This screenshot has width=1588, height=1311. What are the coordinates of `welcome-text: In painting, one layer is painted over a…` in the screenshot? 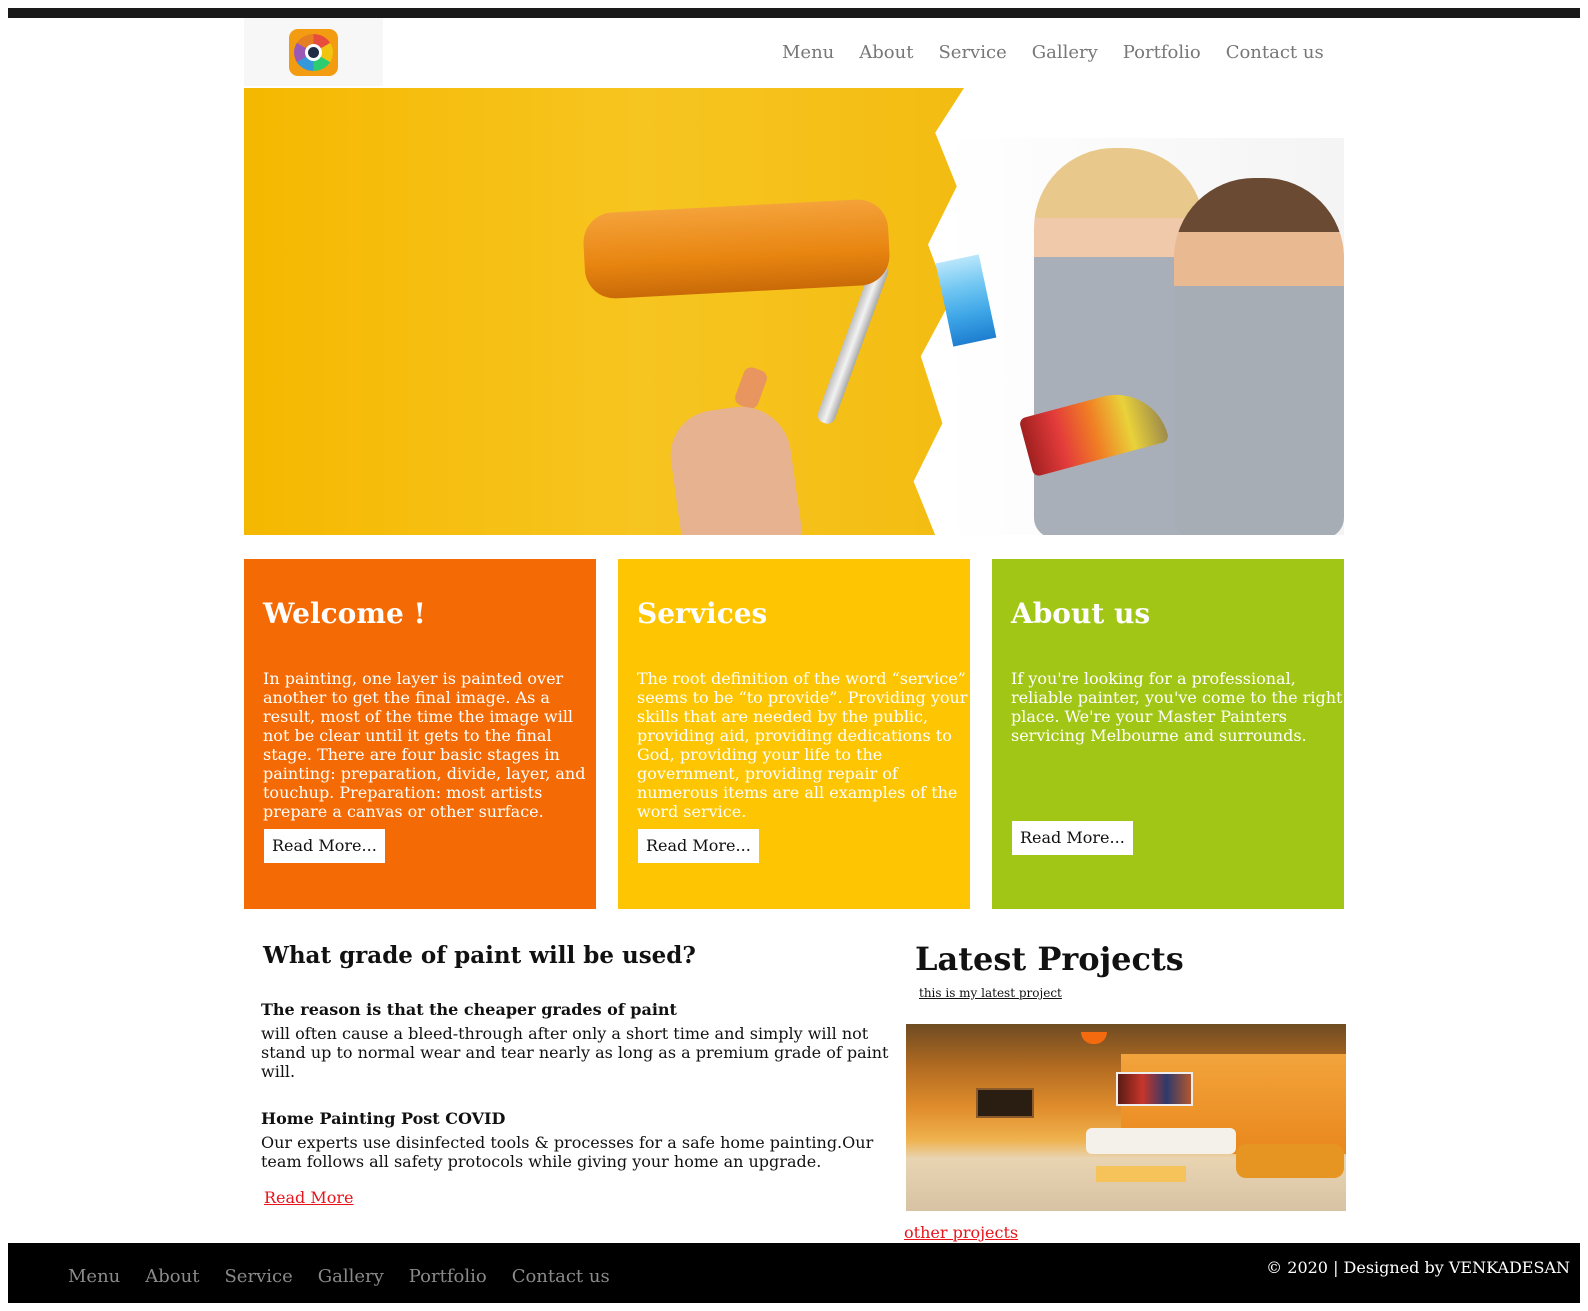 It's located at (424, 745).